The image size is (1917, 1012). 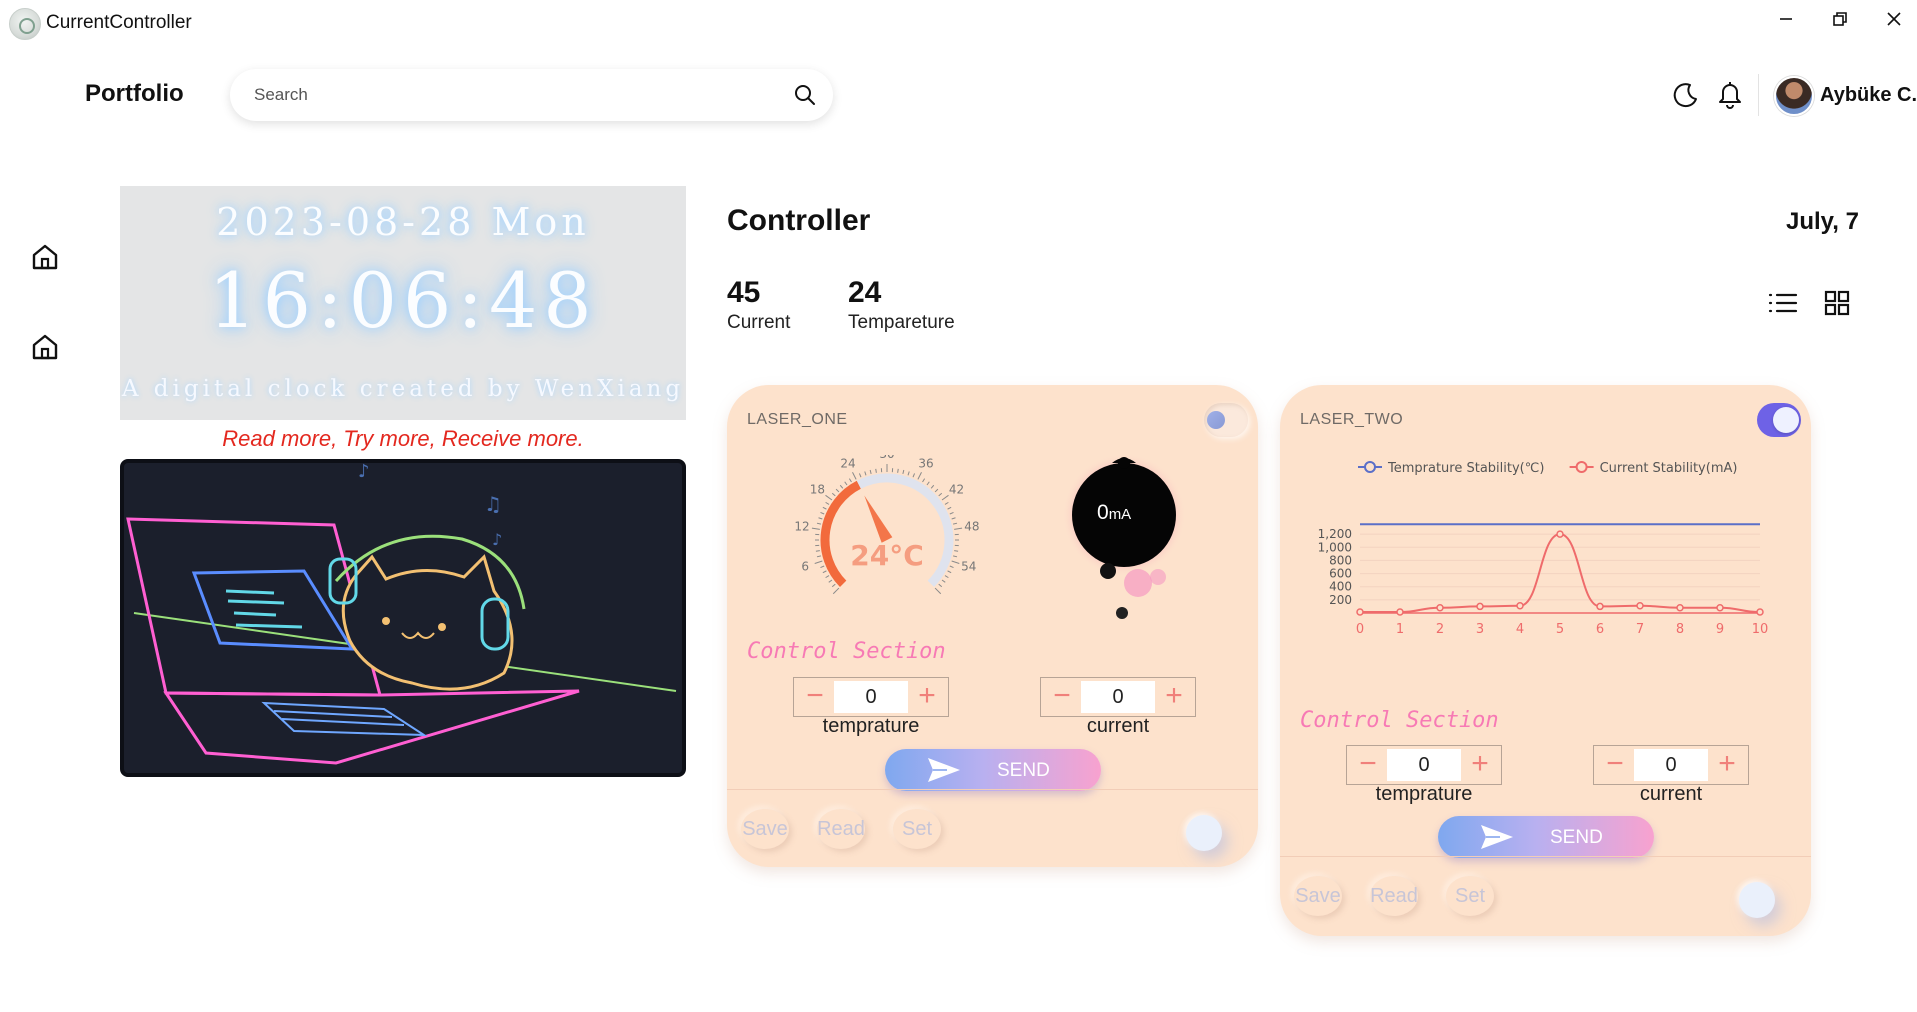 What do you see at coordinates (1023, 770) in the screenshot?
I see `send-label: SEND` at bounding box center [1023, 770].